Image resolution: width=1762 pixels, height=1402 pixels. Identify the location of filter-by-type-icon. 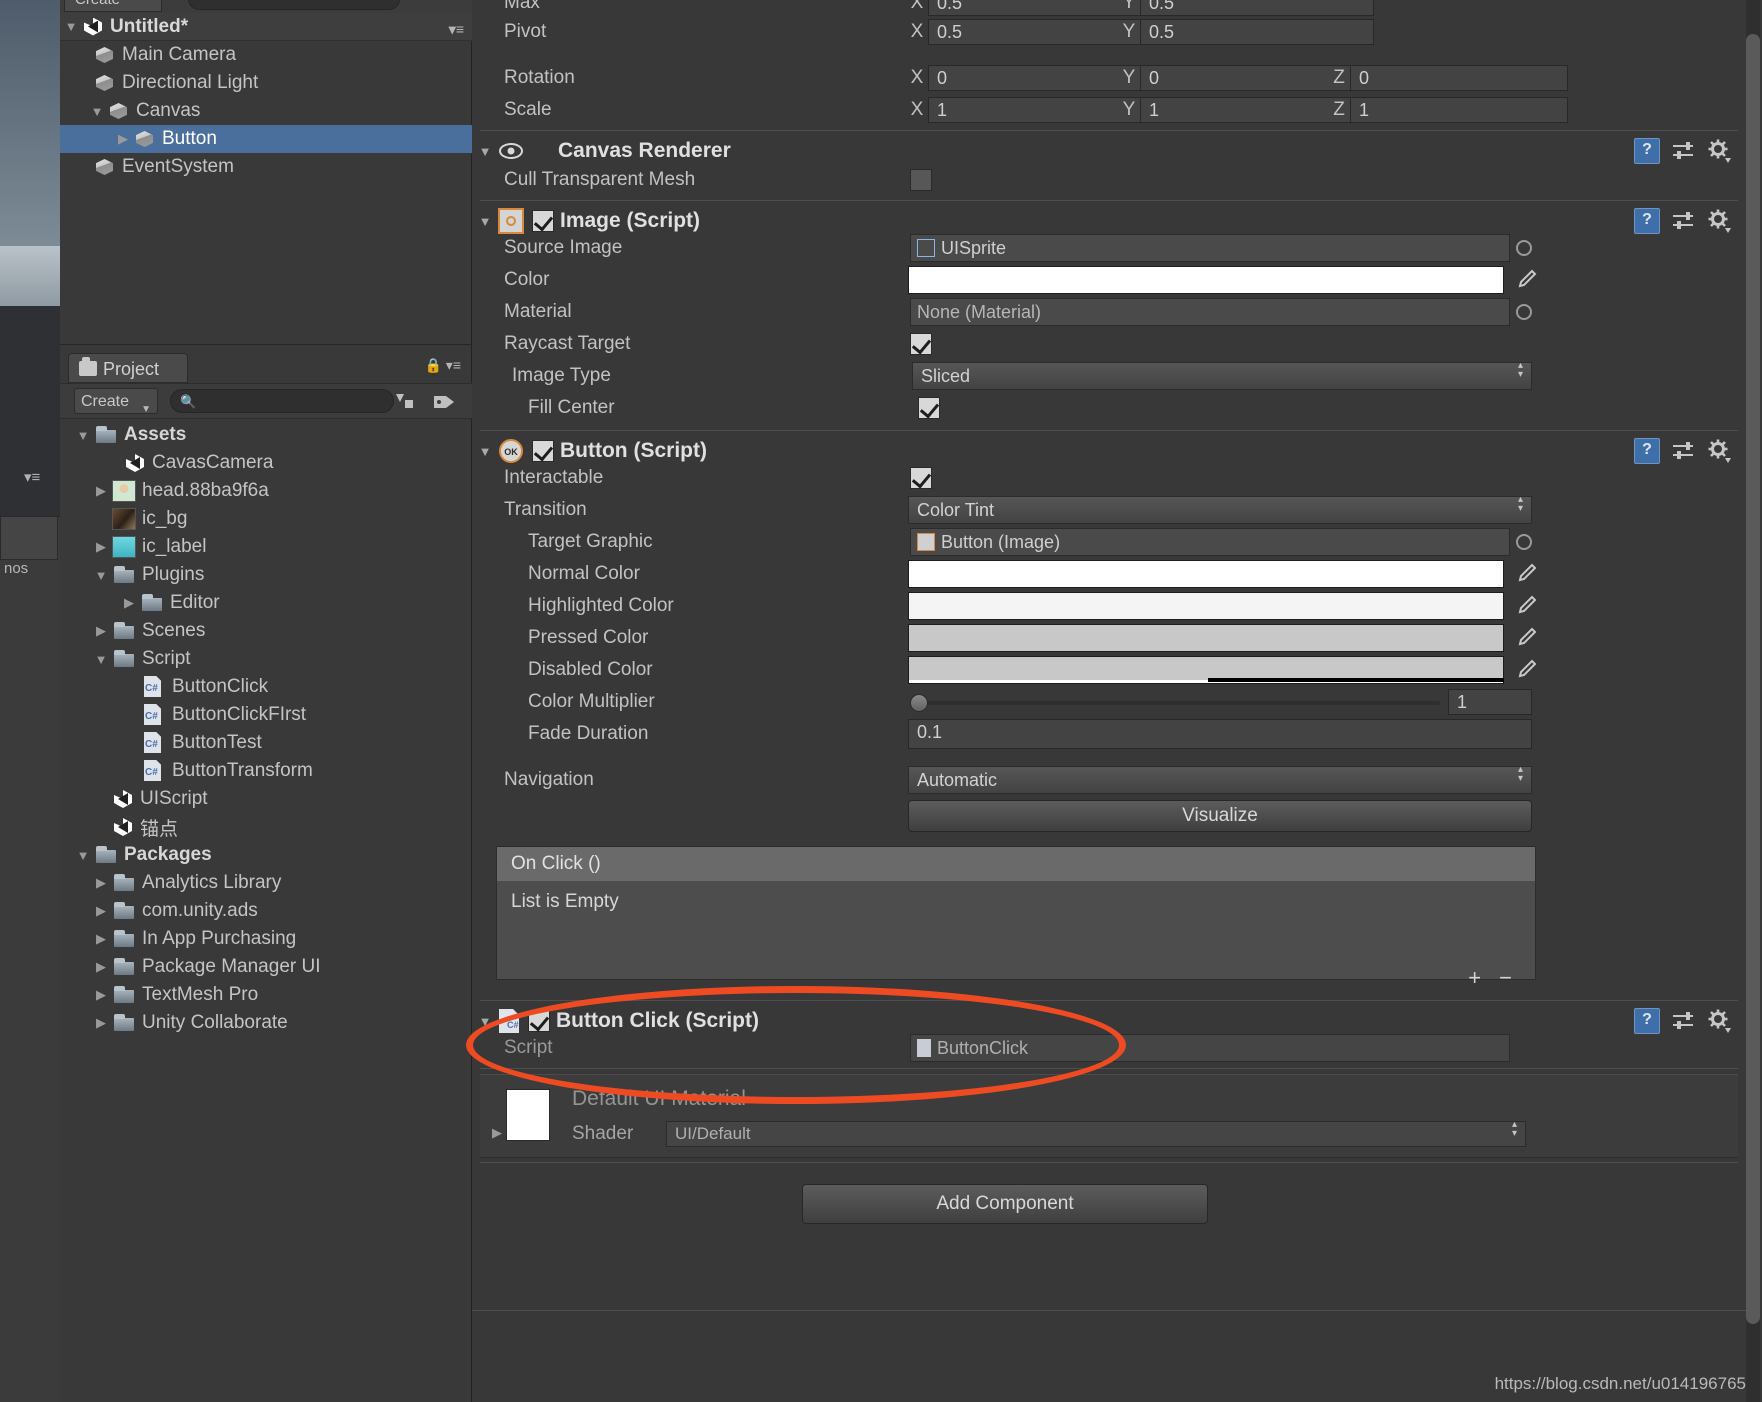
(406, 402).